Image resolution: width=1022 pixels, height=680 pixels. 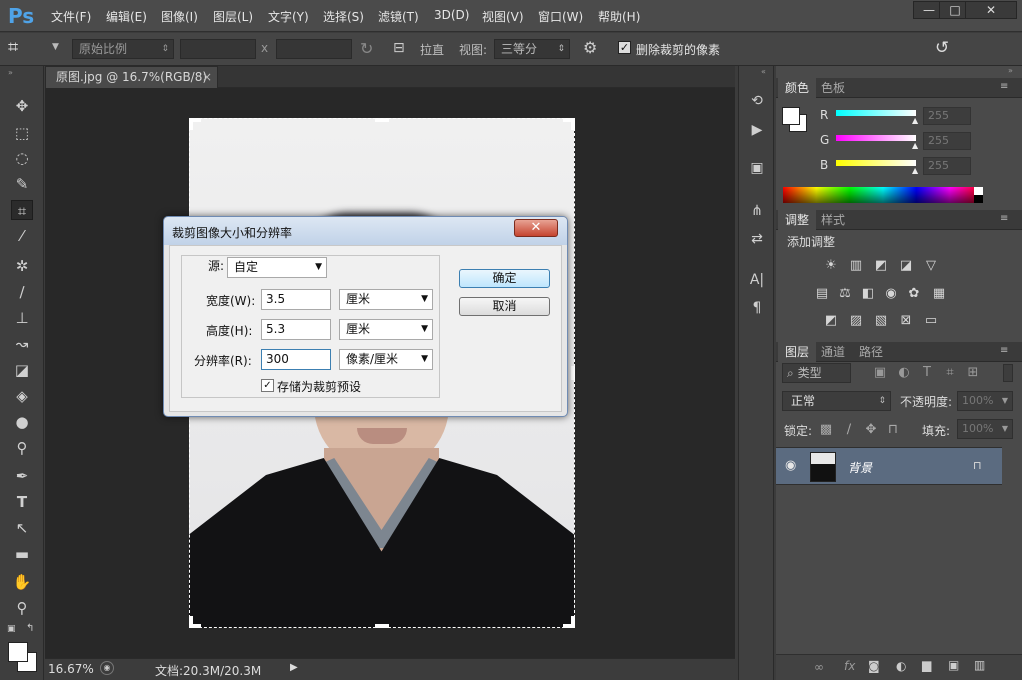 What do you see at coordinates (55, 47) in the screenshot?
I see `tool-preset-caret-icon: ▼` at bounding box center [55, 47].